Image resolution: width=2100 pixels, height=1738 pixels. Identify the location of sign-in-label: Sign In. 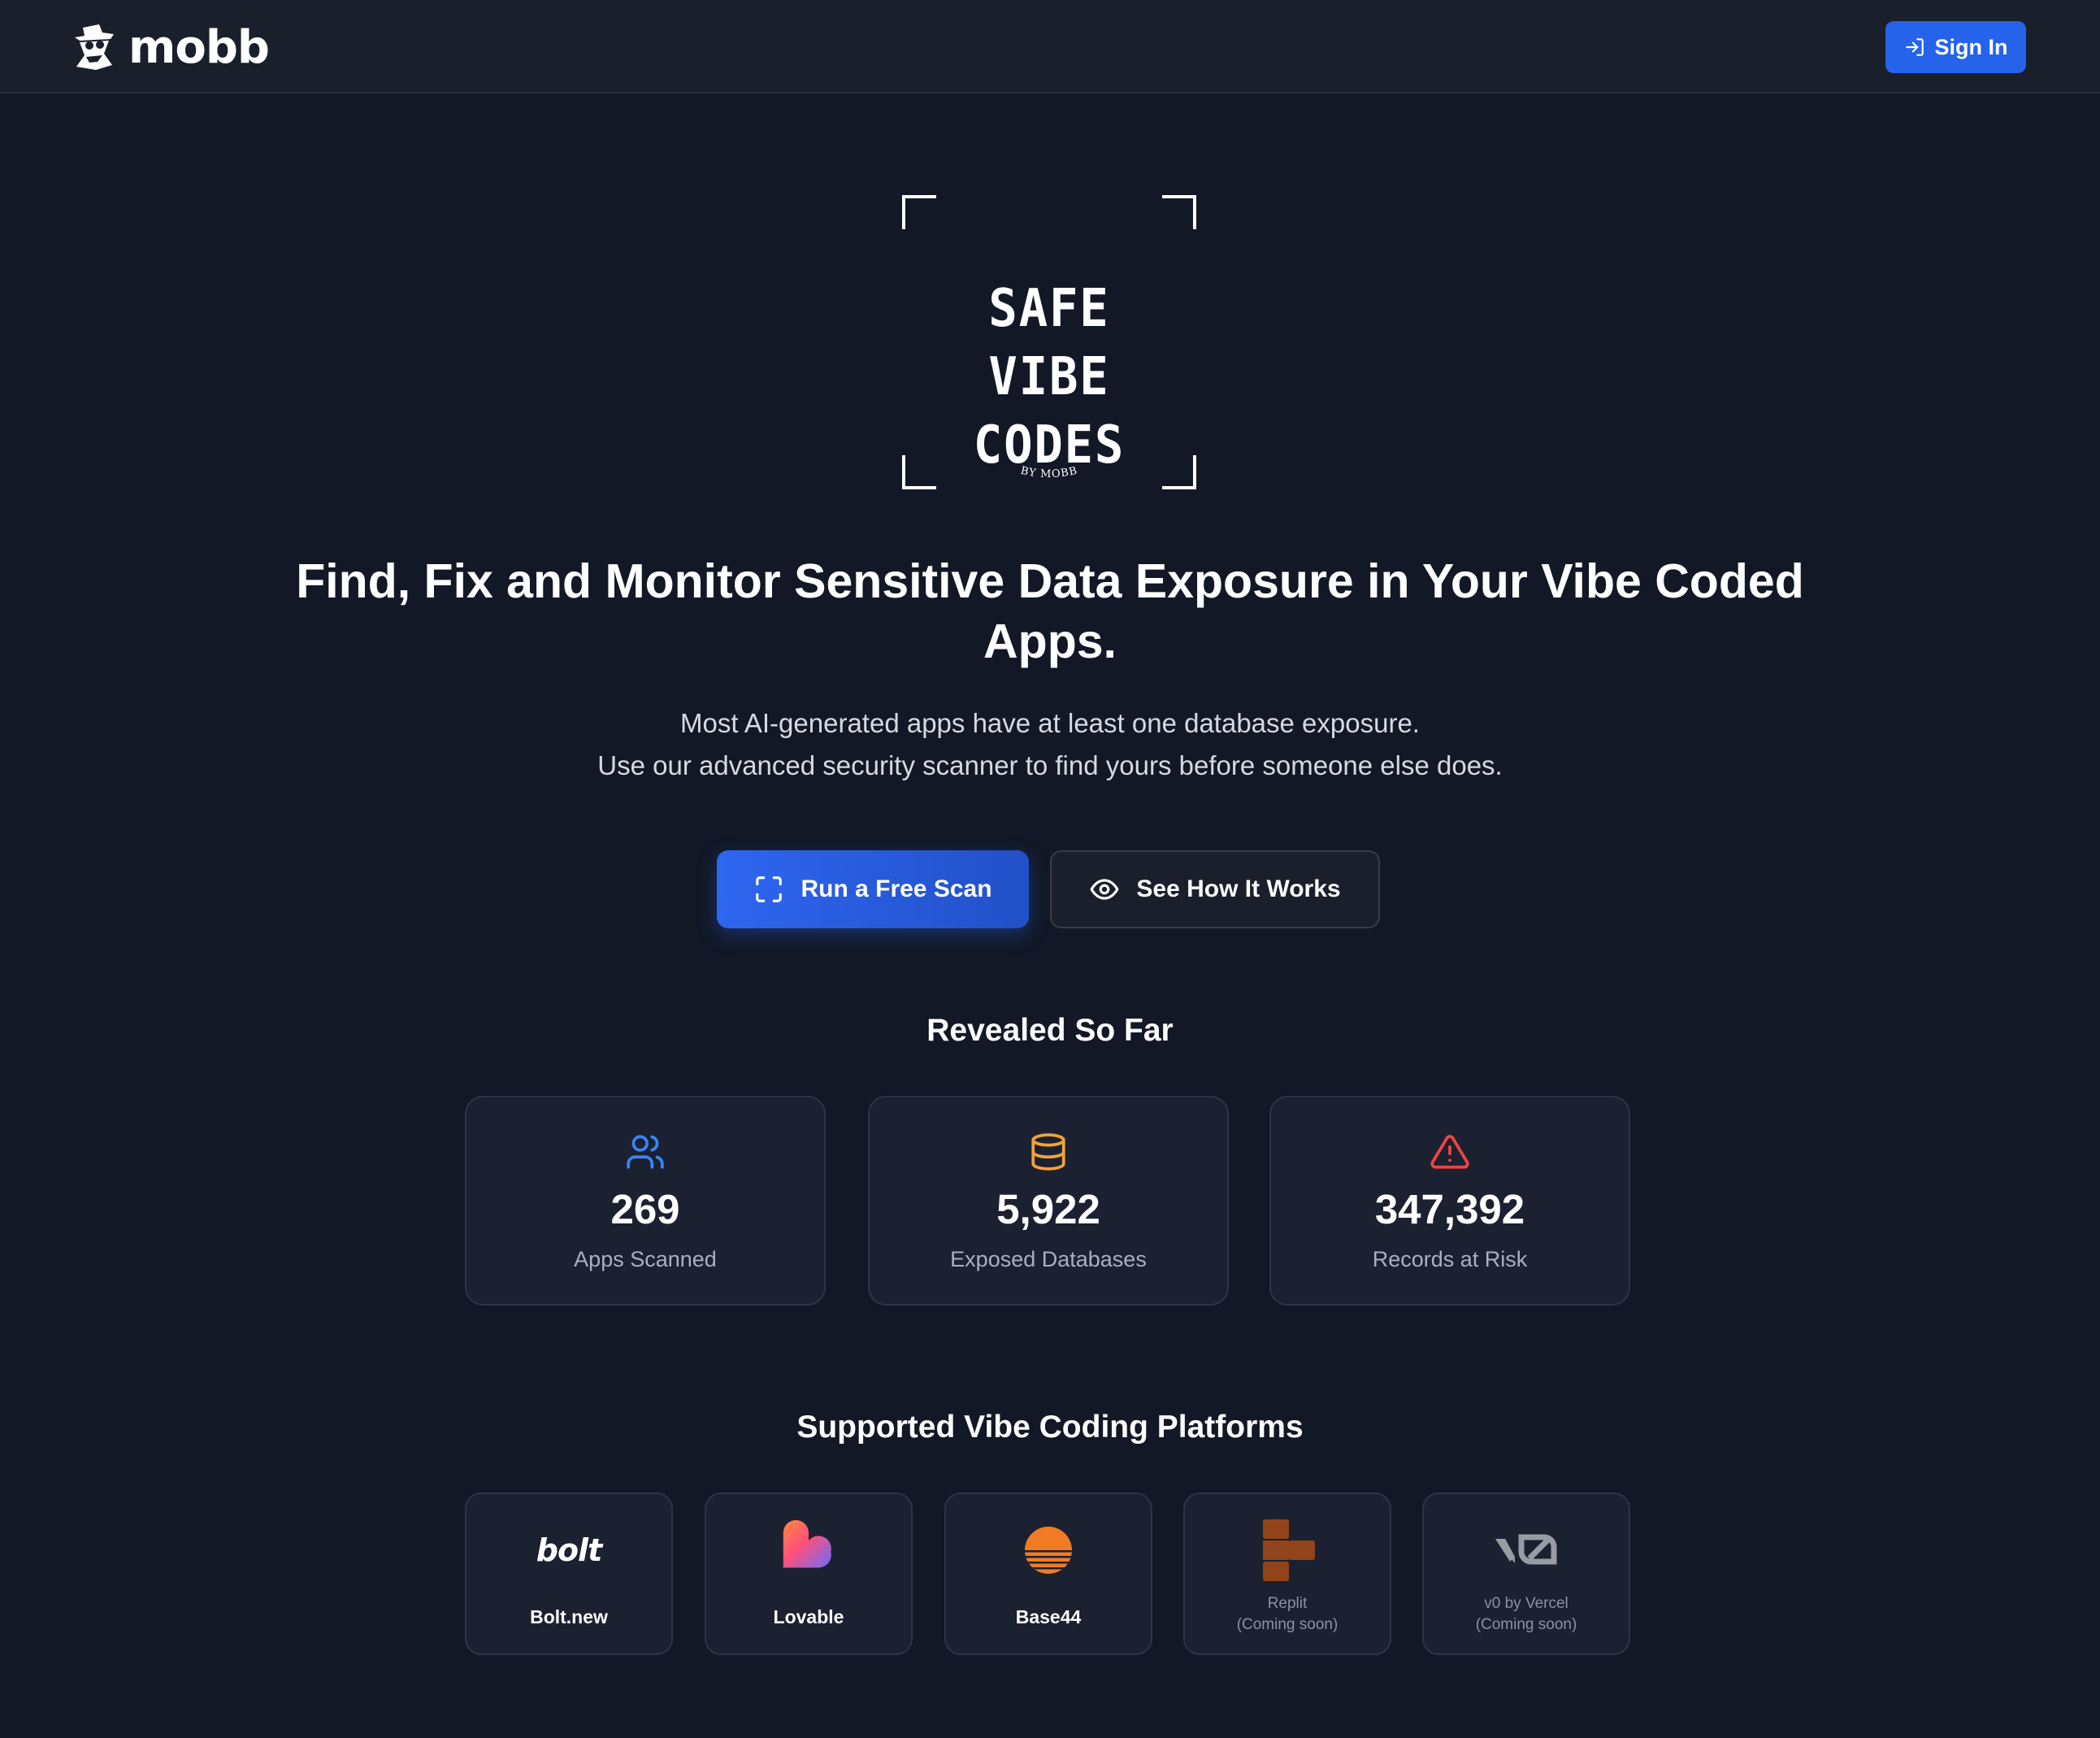
(1971, 46).